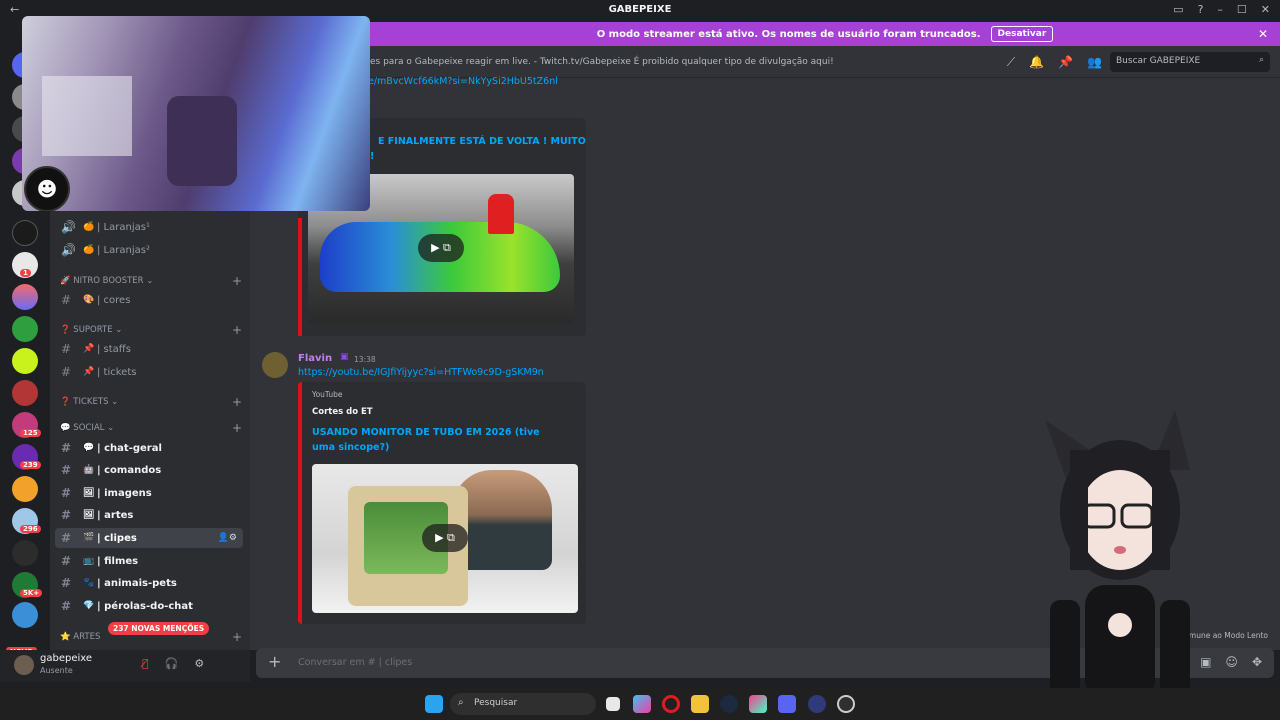  Describe the element at coordinates (30, 529) in the screenshot. I see `server-badge: 296` at that location.